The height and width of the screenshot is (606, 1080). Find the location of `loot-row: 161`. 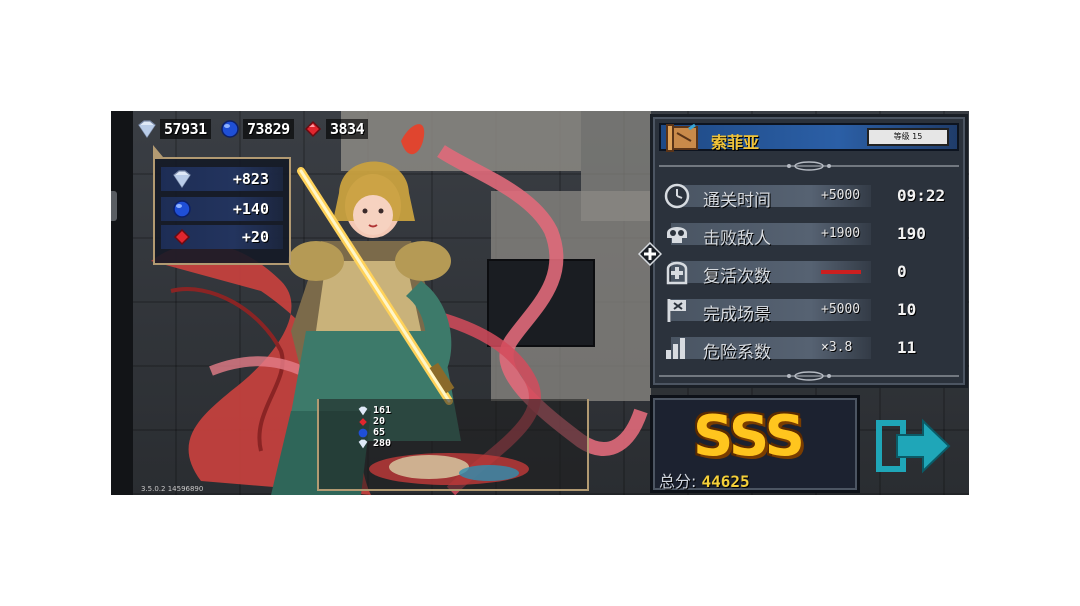

loot-row: 161 is located at coordinates (374, 410).